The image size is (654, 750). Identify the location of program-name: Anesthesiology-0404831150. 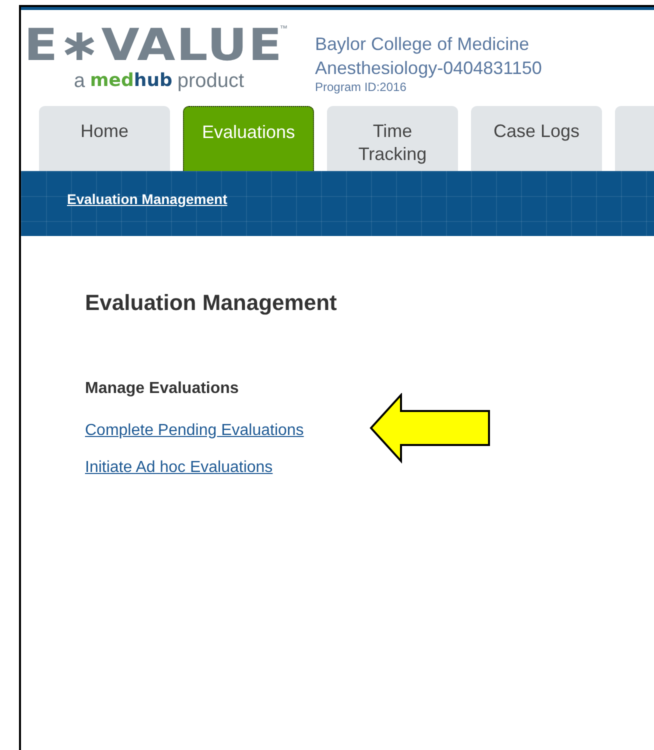
(428, 68).